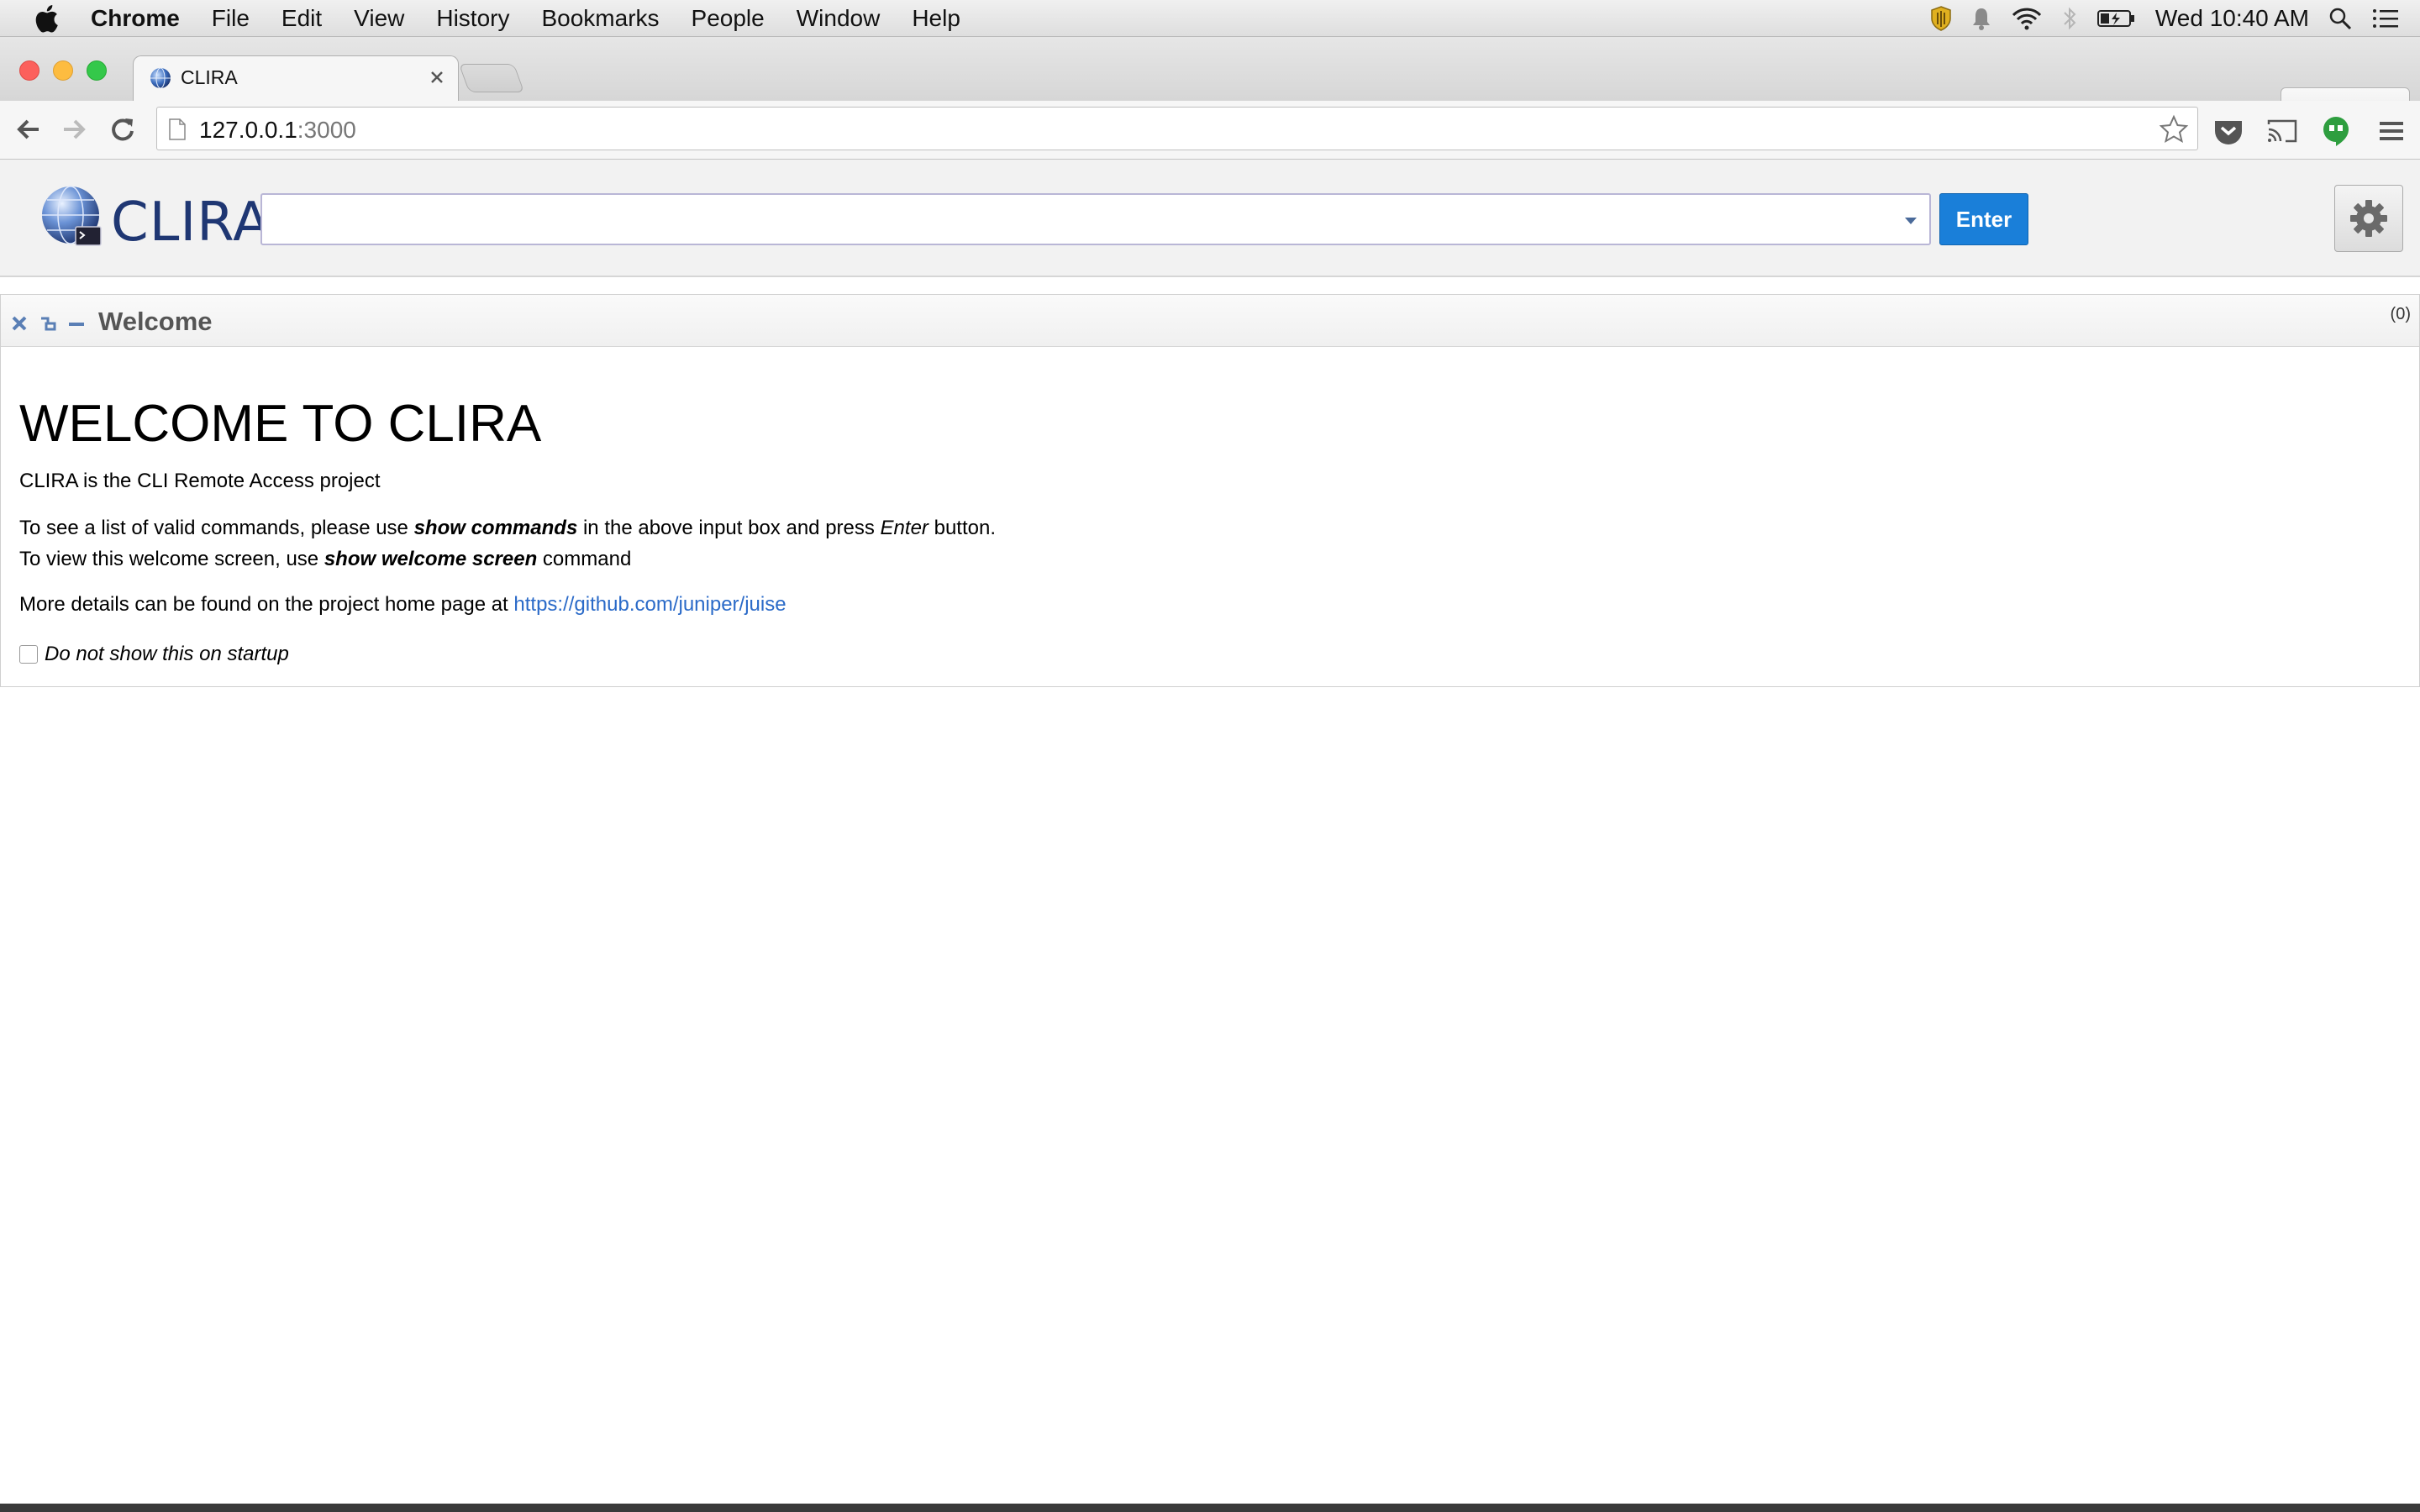 This screenshot has height=1512, width=2420. I want to click on wifi-icon, so click(2027, 18).